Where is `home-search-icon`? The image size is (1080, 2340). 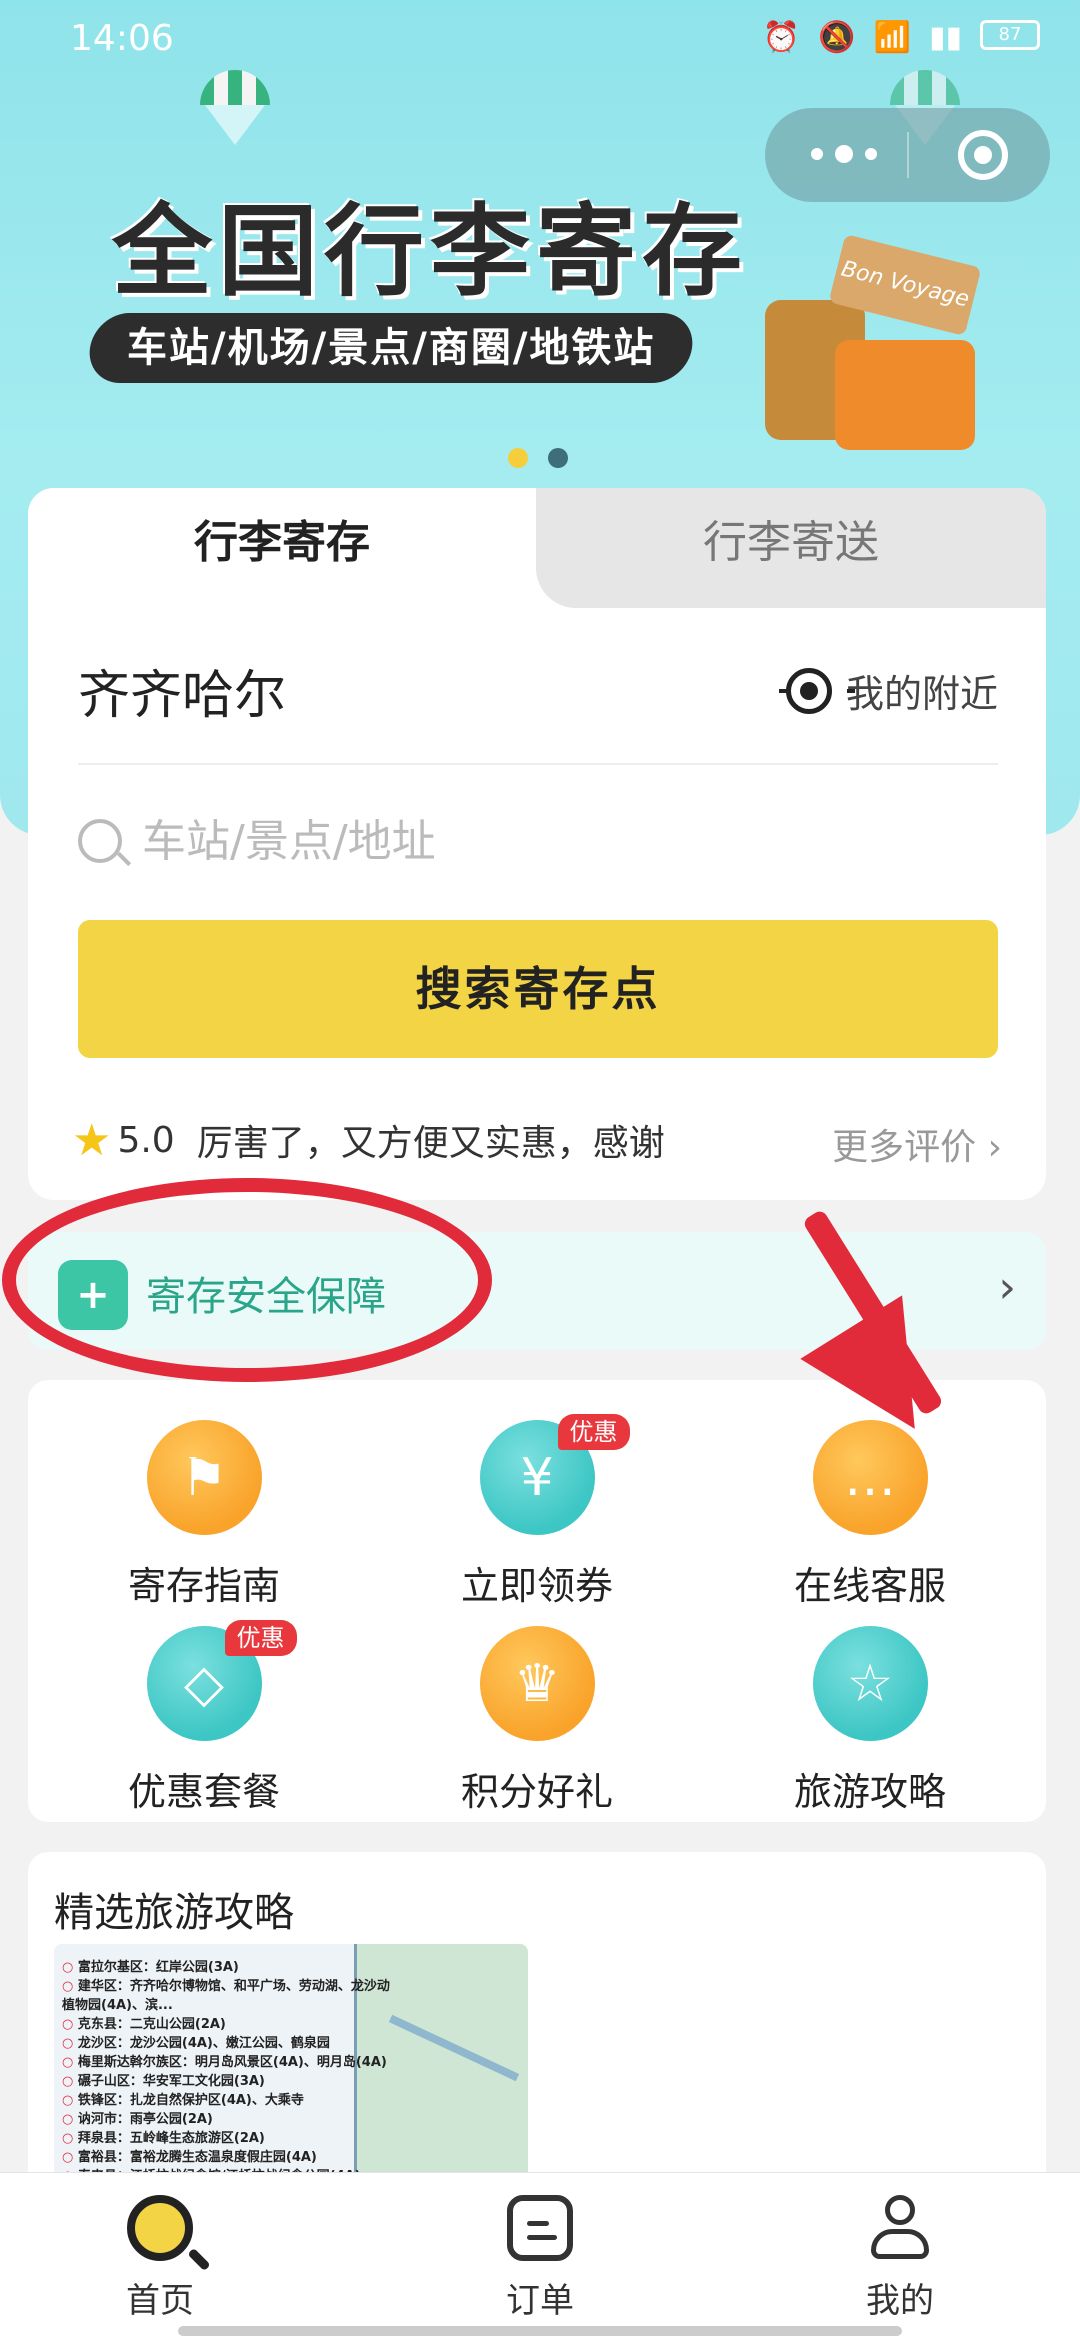
home-search-icon is located at coordinates (160, 2228).